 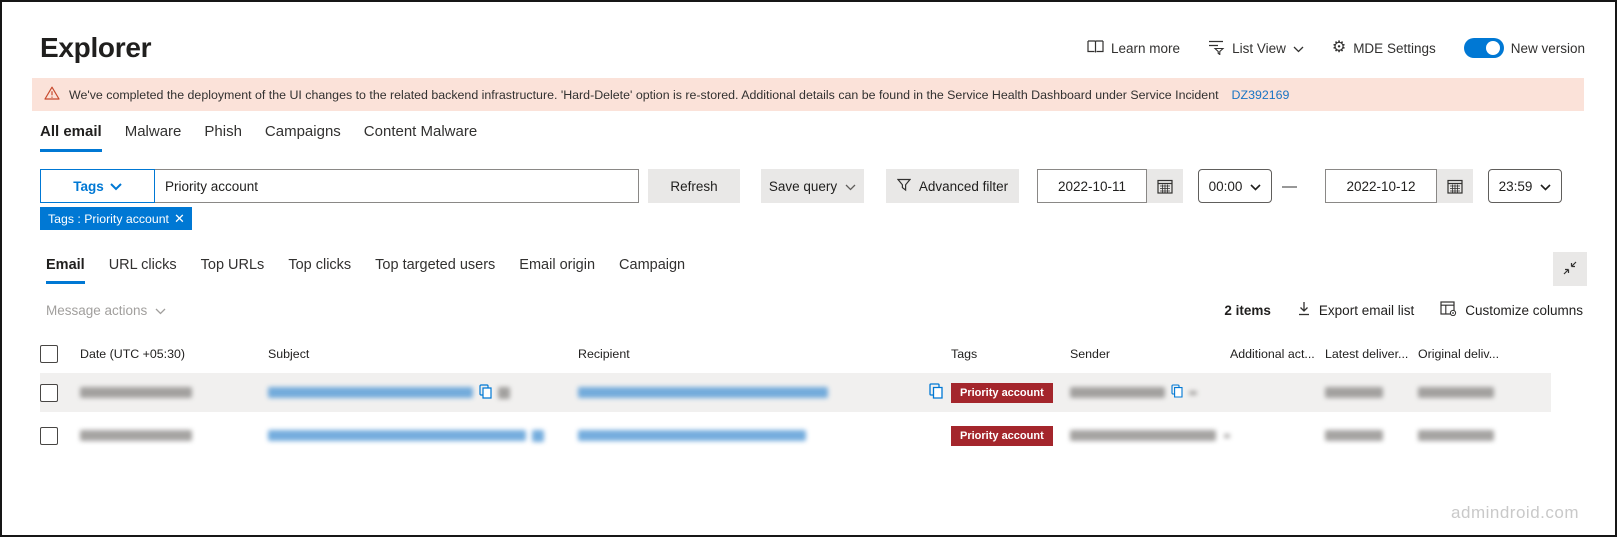 I want to click on export-email-list-button: Export email list, so click(x=1355, y=310).